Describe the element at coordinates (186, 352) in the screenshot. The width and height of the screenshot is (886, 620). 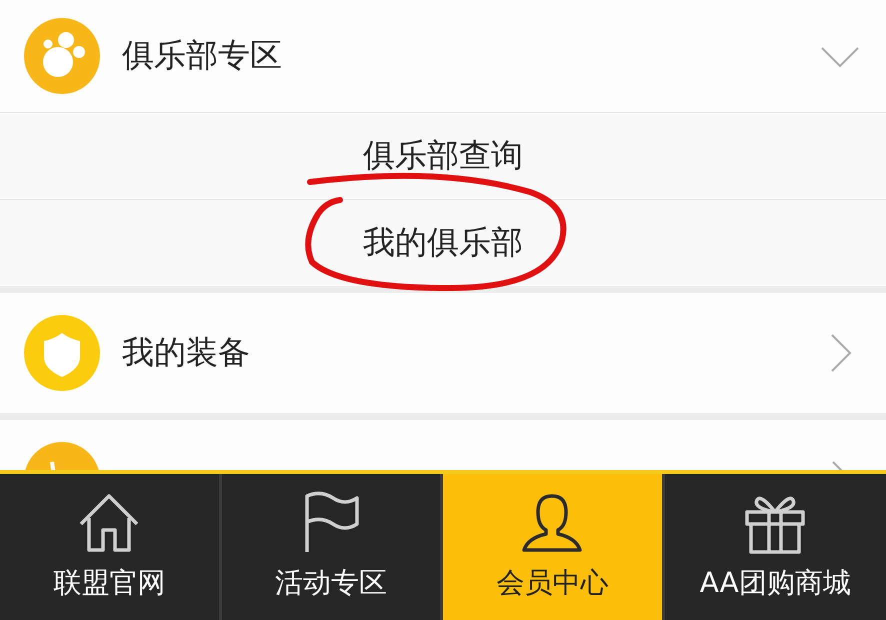
I see `menu-label: 我的装备` at that location.